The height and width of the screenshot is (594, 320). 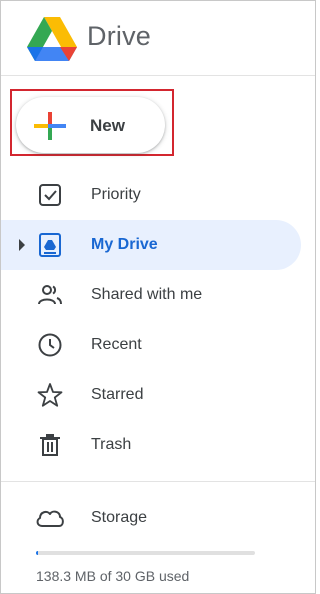 I want to click on storage-progress-bar, so click(x=145, y=553).